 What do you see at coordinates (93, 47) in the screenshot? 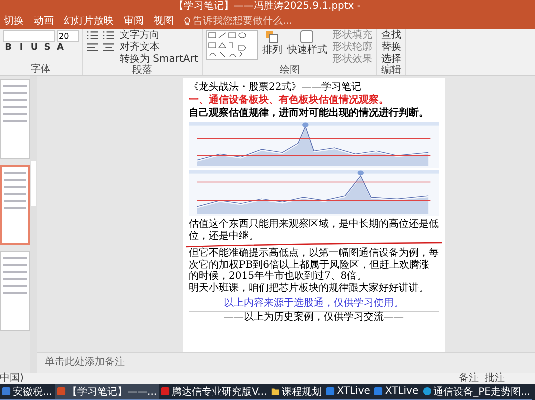
I see `align-left-icon` at bounding box center [93, 47].